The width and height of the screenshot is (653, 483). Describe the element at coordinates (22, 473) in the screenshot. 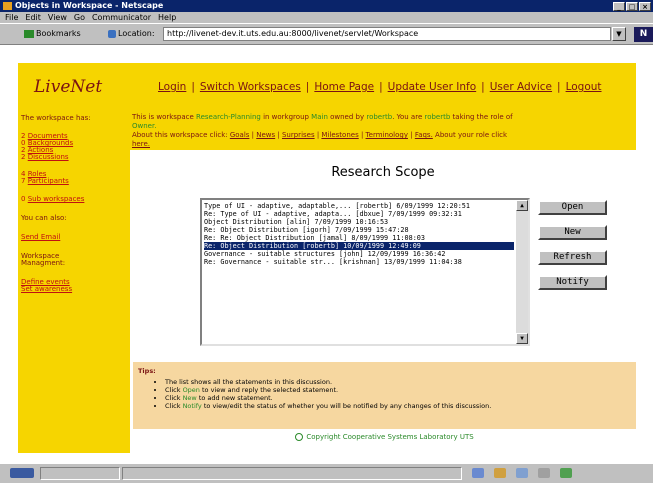

I see `security-icon` at that location.